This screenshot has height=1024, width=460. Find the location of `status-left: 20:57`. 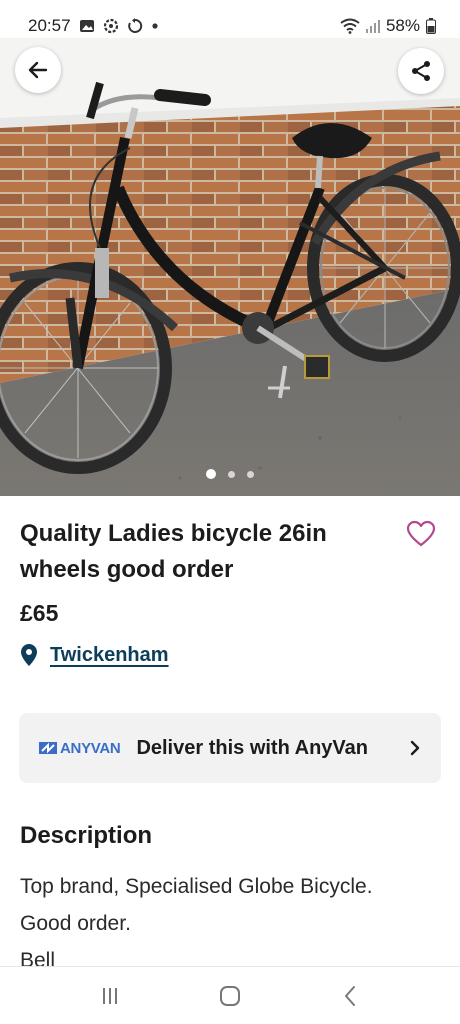

status-left: 20:57 is located at coordinates (93, 26).